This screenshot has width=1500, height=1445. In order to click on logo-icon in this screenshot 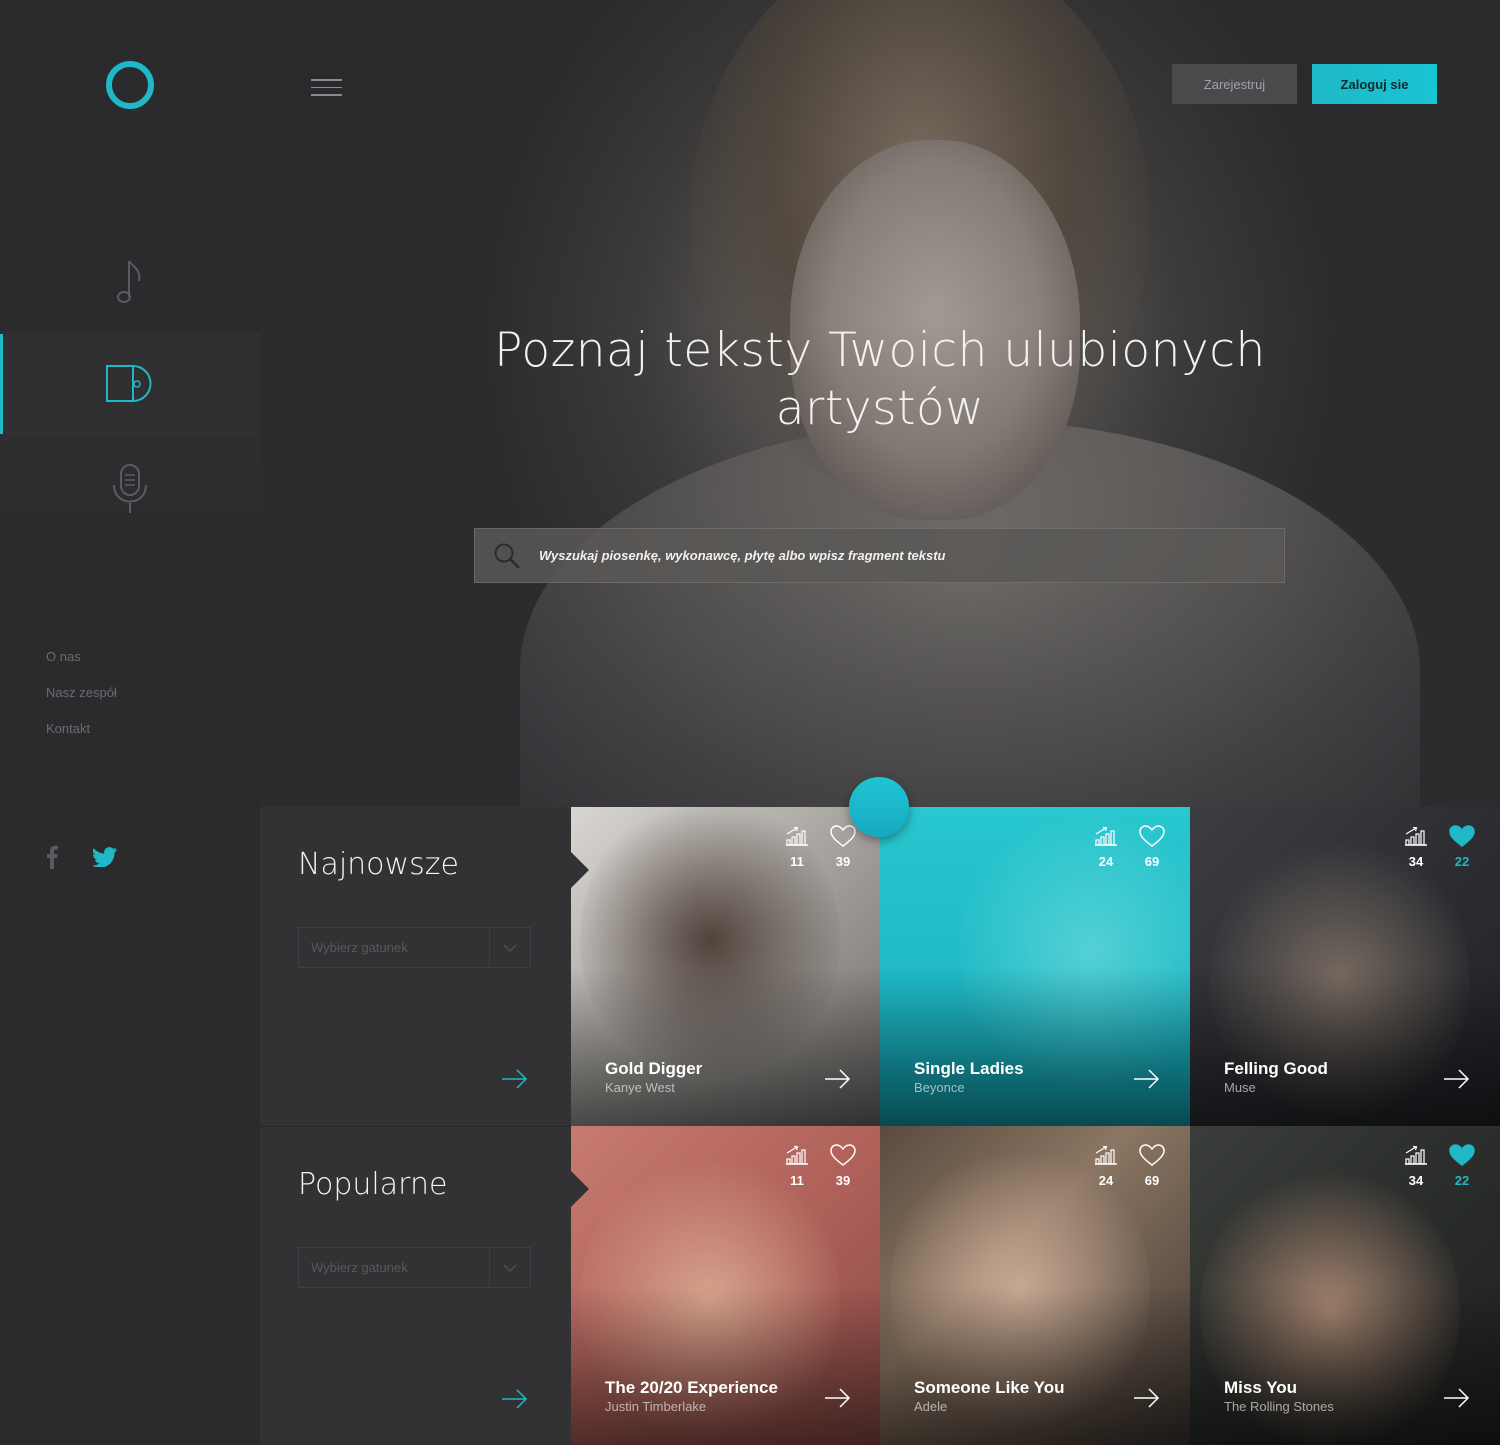, I will do `click(130, 85)`.